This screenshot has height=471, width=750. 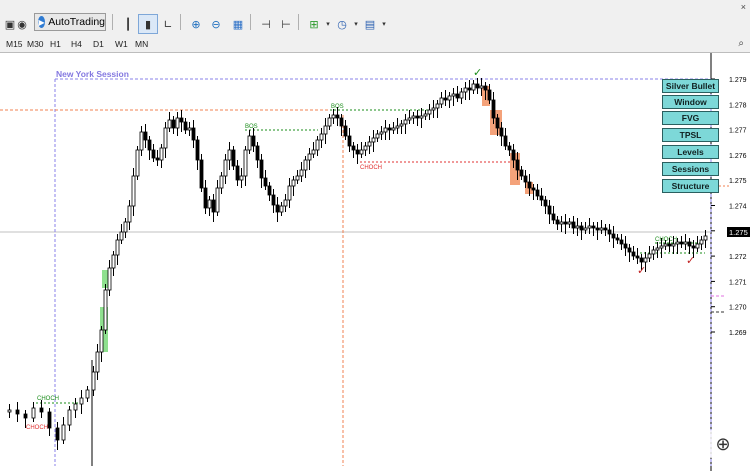 What do you see at coordinates (168, 24) in the screenshot?
I see `line-chart-icon: ∟` at bounding box center [168, 24].